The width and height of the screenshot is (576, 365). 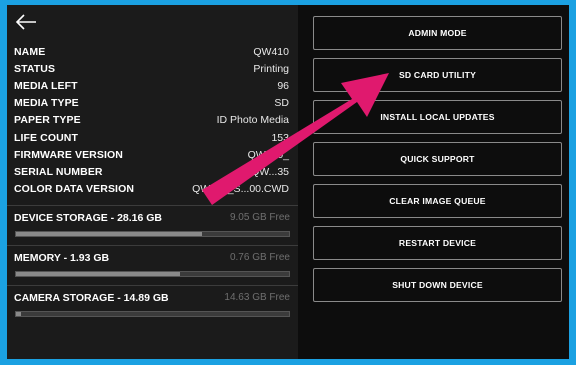 I want to click on info-row-paper-type: PAPER TYPE ID Photo Media, so click(x=151, y=120).